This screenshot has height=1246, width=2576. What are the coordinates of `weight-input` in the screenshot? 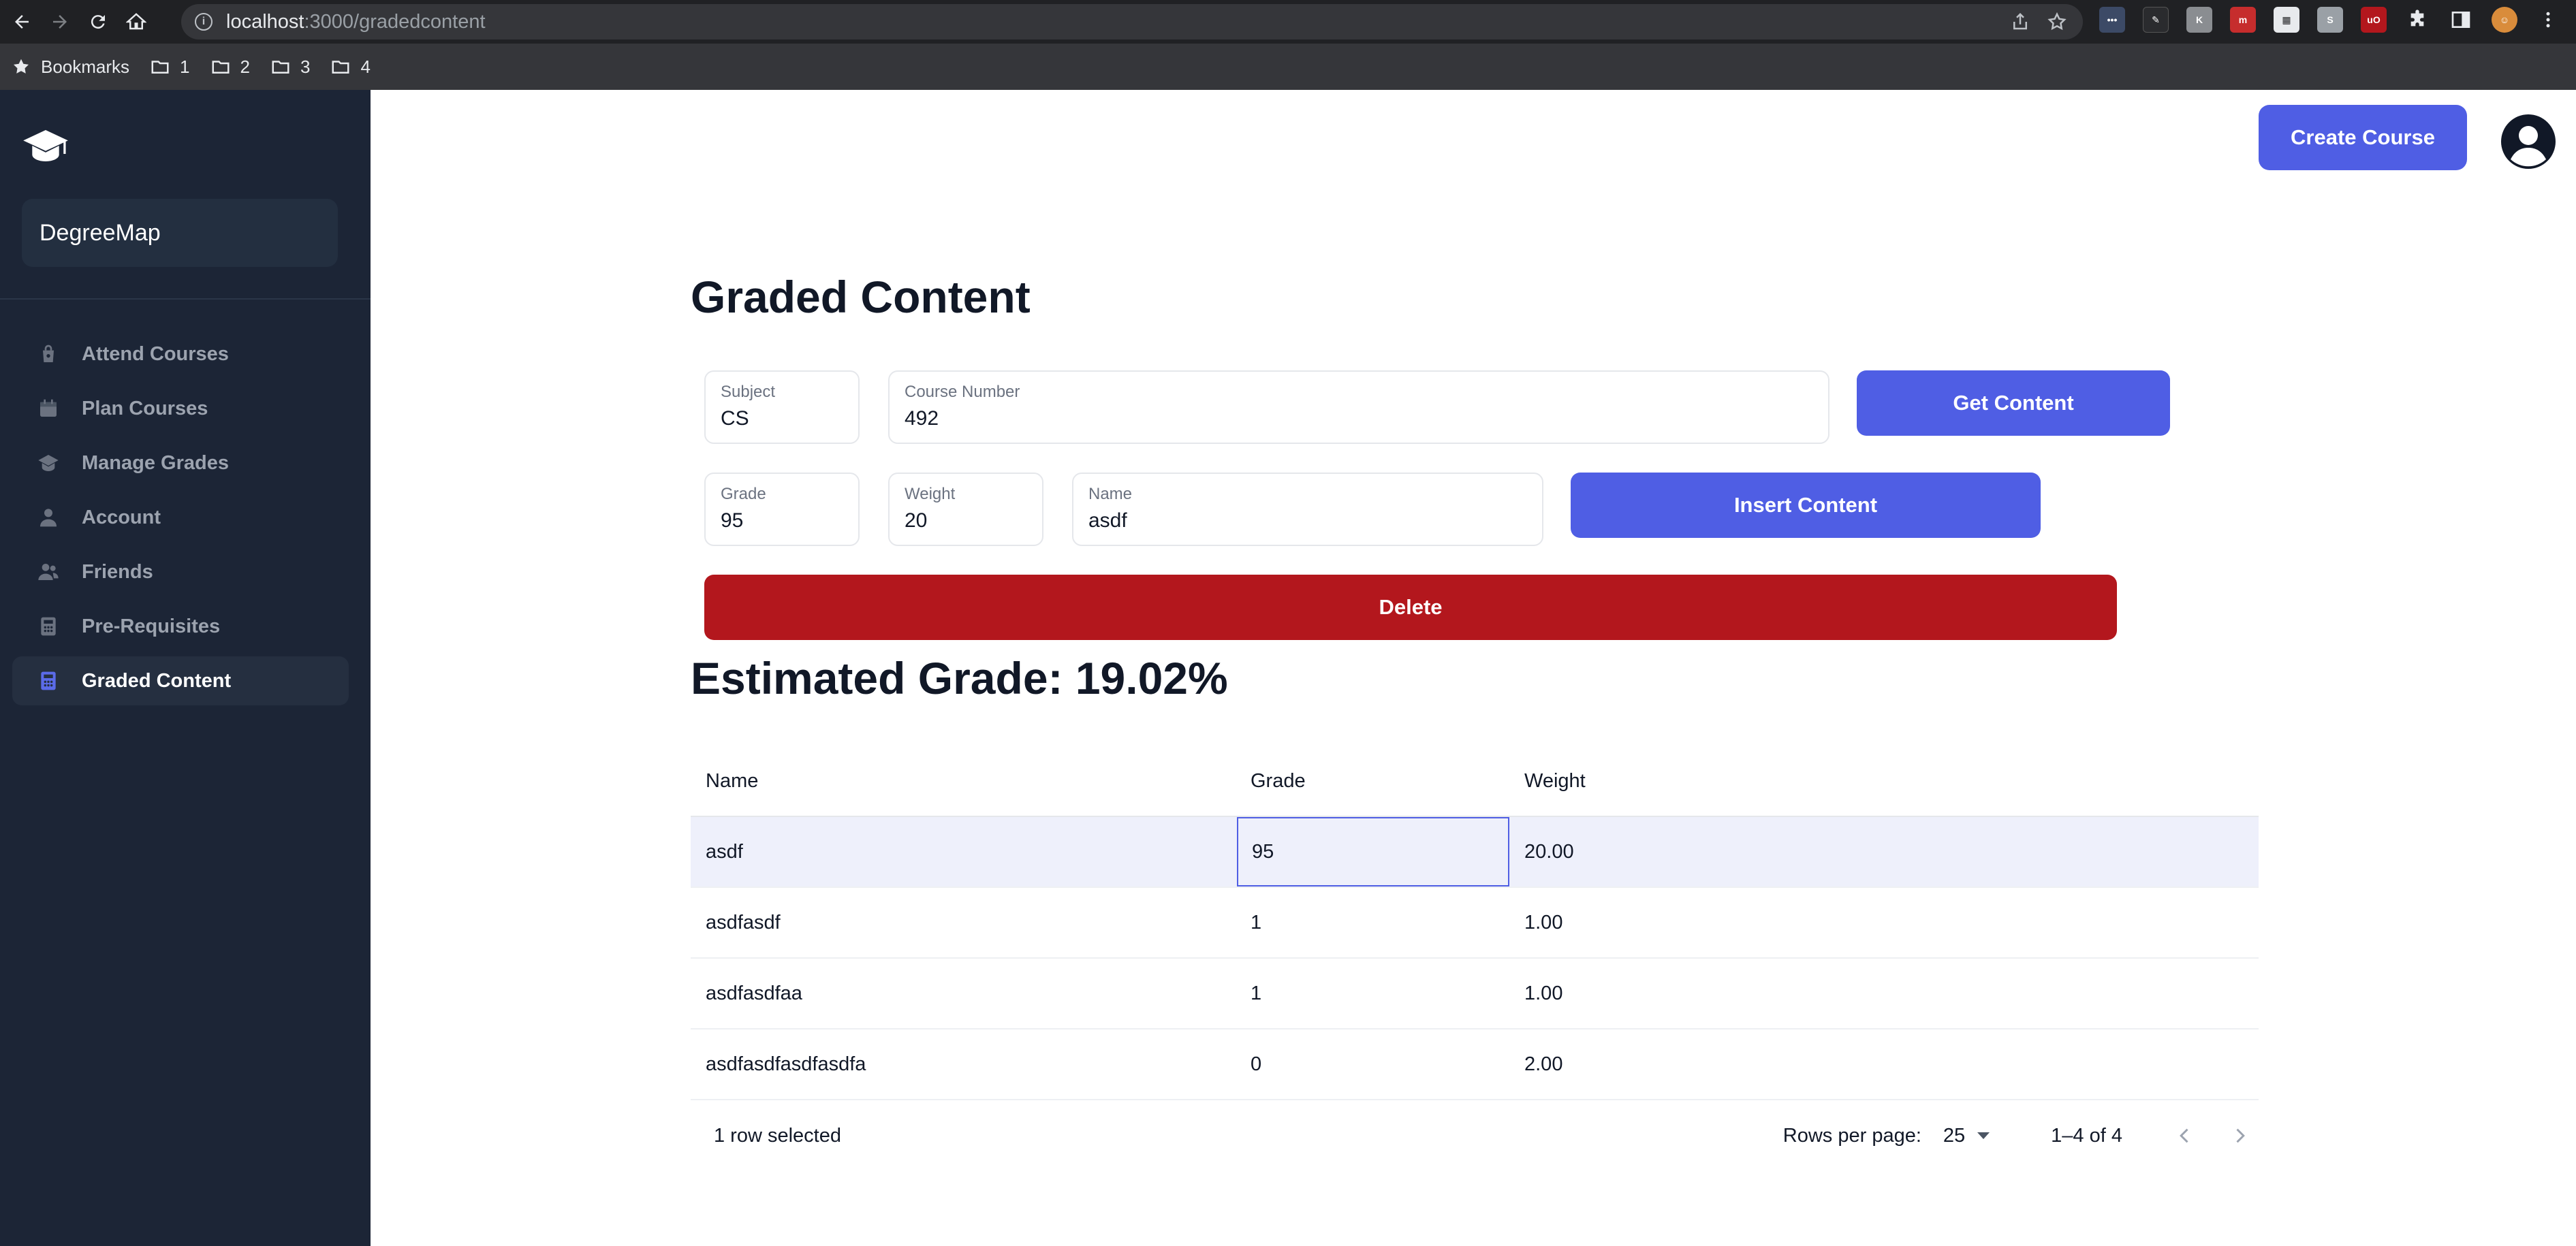 It's located at (966, 521).